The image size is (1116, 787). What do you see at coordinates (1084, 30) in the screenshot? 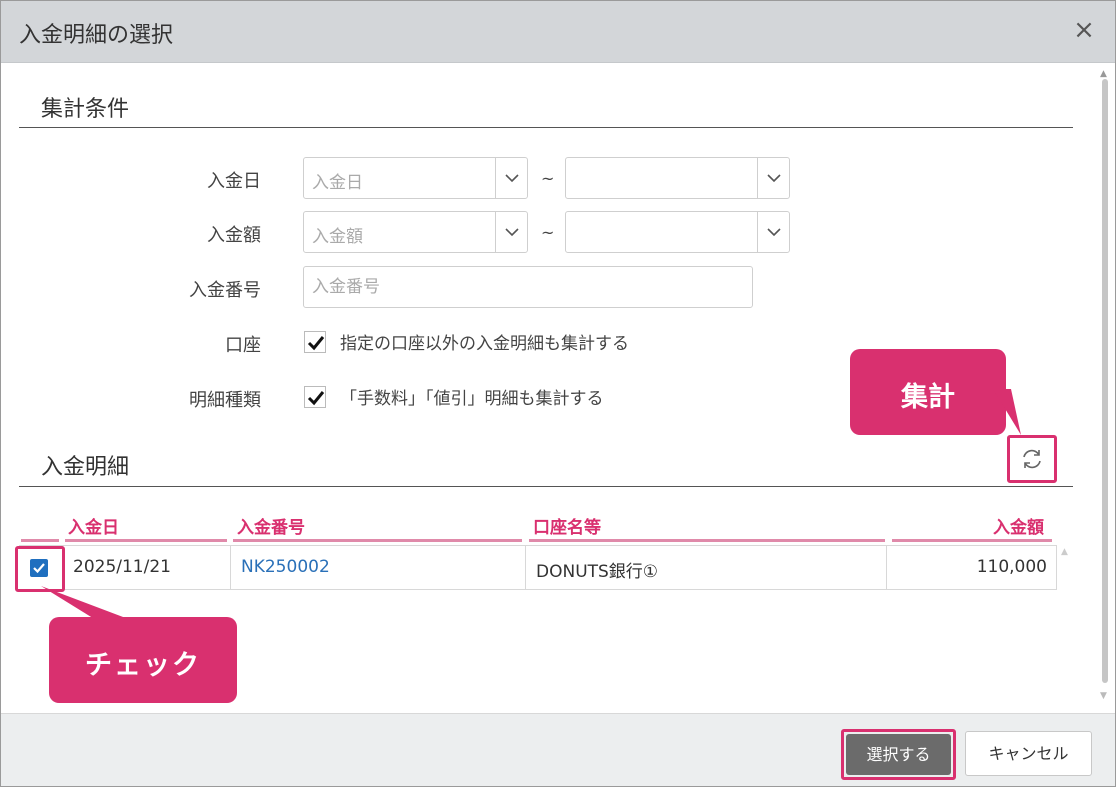
I see `close-icon: ×` at bounding box center [1084, 30].